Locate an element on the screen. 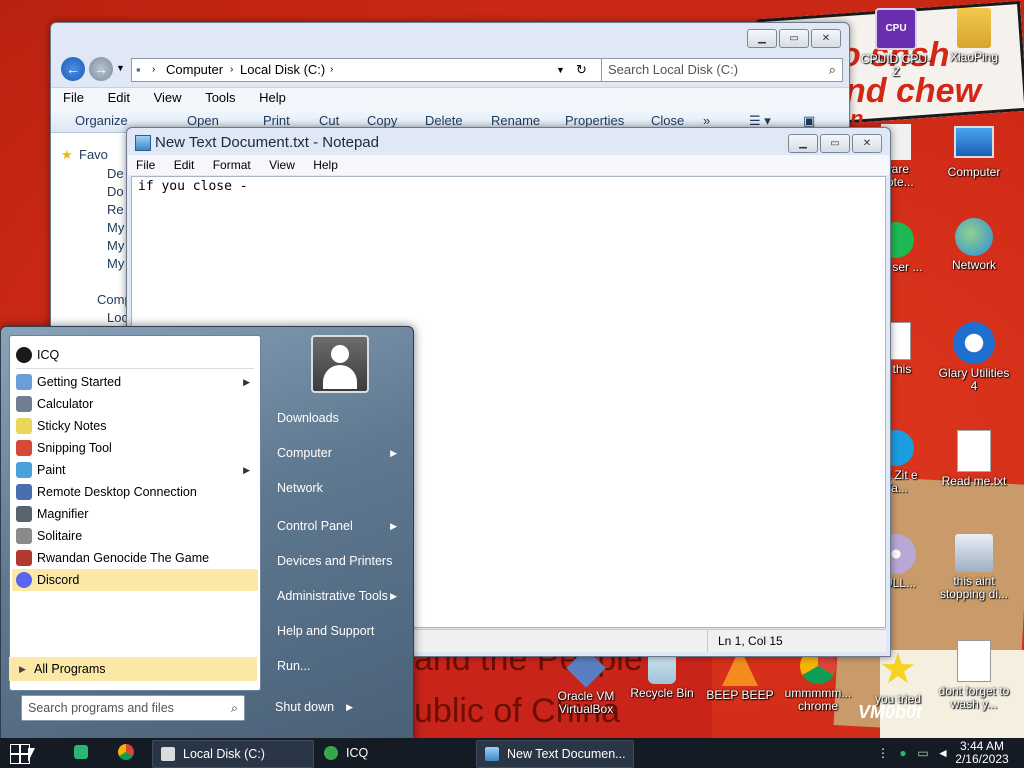 Image resolution: width=1024 pixels, height=768 pixels. start-item-remote-desktop: Remote Desktop Connection is located at coordinates (135, 492).